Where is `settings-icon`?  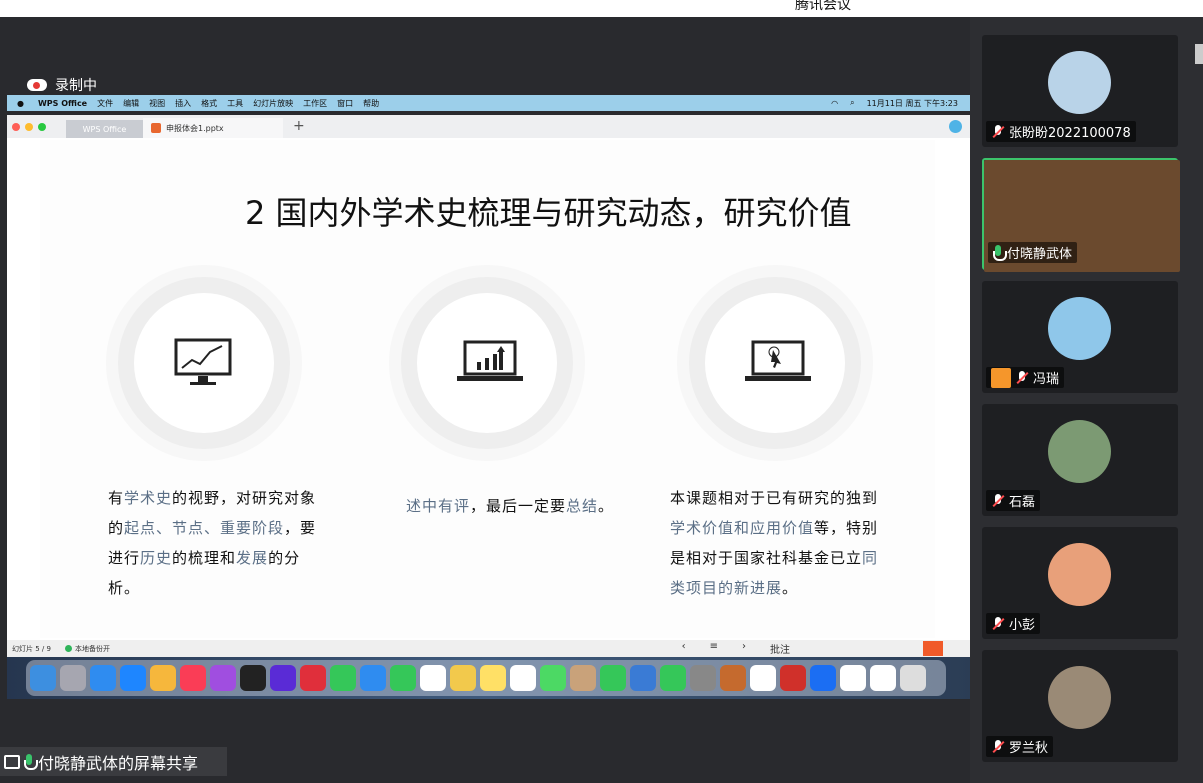 settings-icon is located at coordinates (703, 678).